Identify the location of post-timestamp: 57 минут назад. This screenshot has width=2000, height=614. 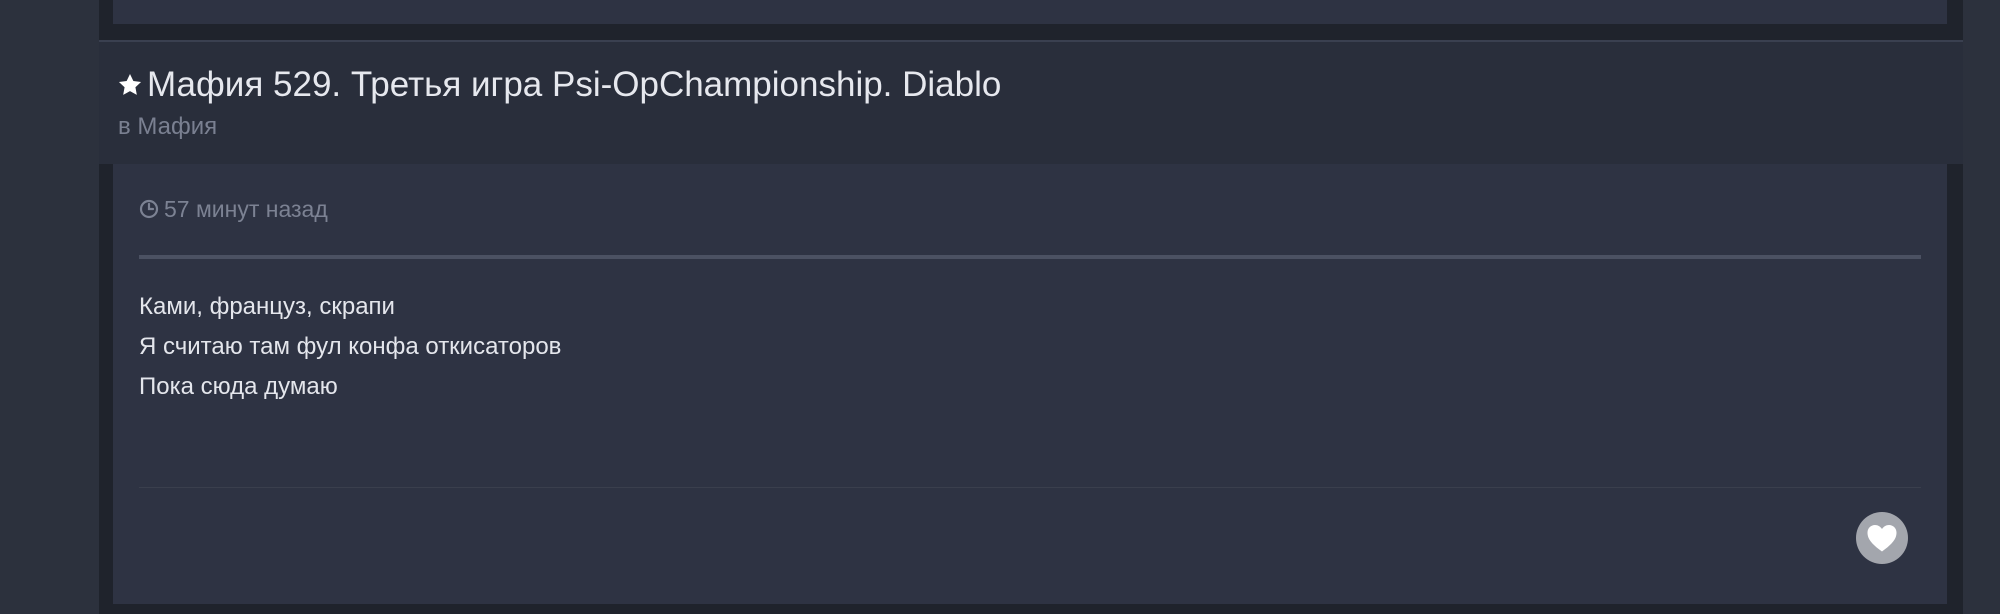
(246, 209).